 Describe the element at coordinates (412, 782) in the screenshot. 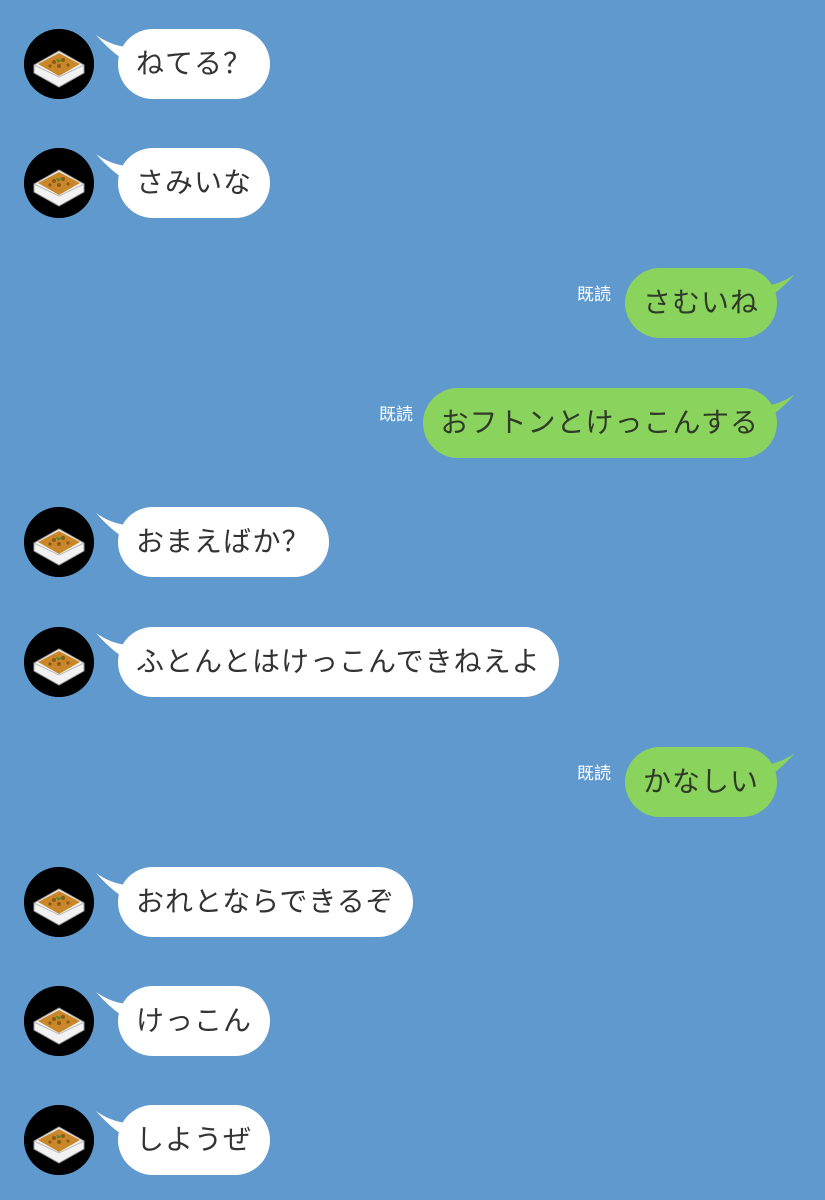

I see `message-row: 既読 かなしい` at that location.